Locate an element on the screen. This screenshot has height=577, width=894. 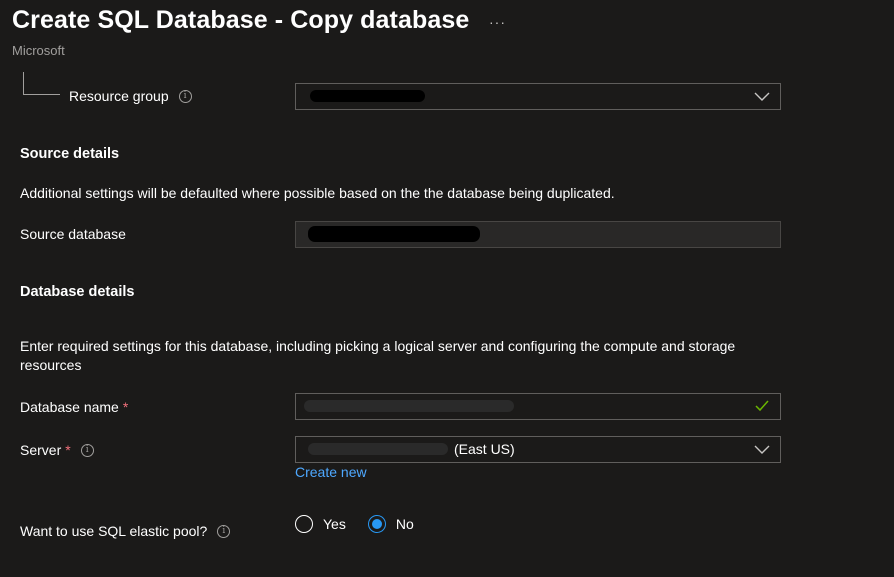
radio-button-checked is located at coordinates (376, 524).